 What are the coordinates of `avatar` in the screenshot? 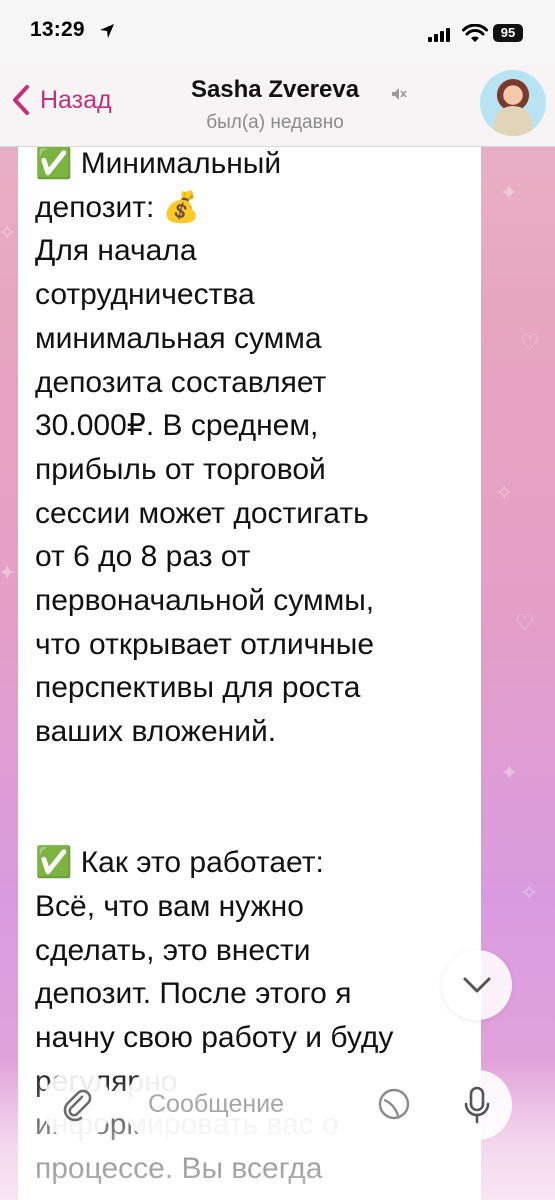 It's located at (513, 103).